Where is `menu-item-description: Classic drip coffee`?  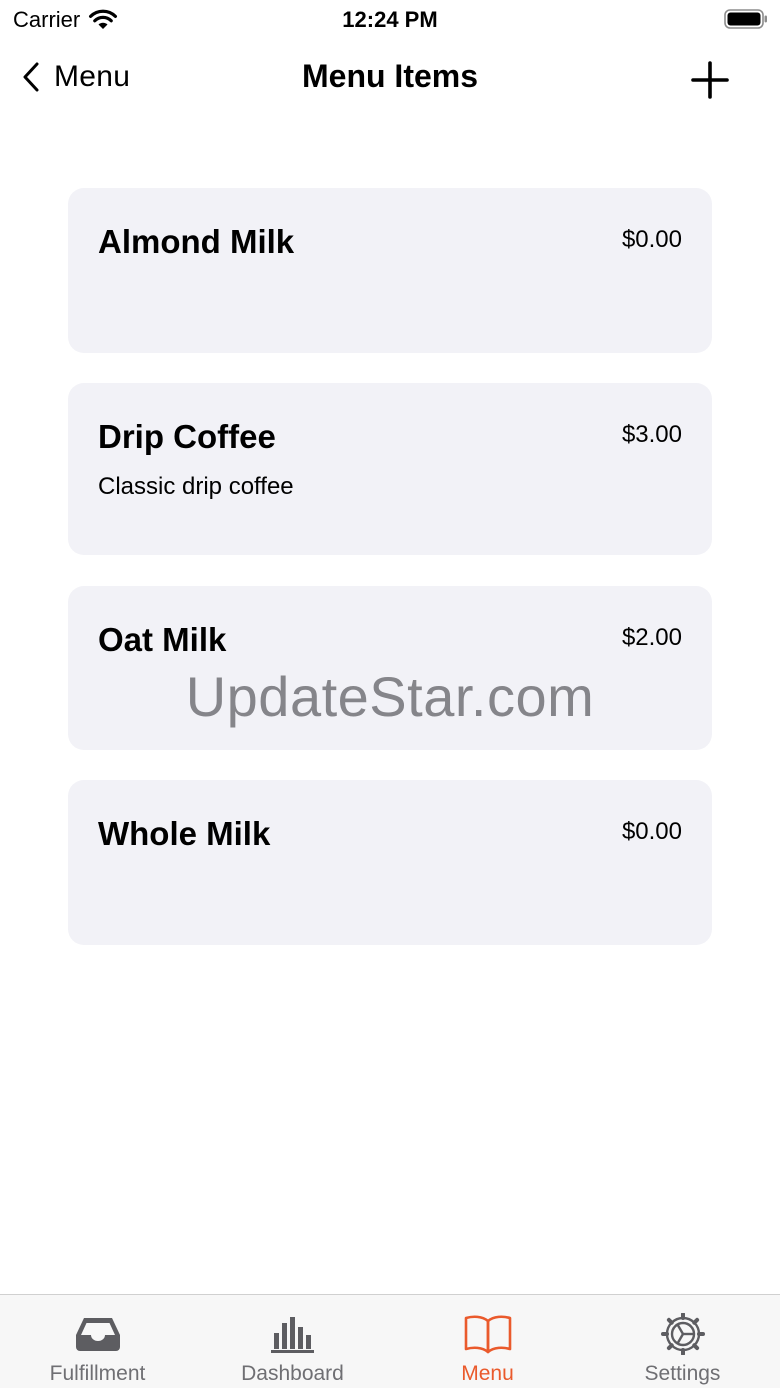 menu-item-description: Classic drip coffee is located at coordinates (196, 486).